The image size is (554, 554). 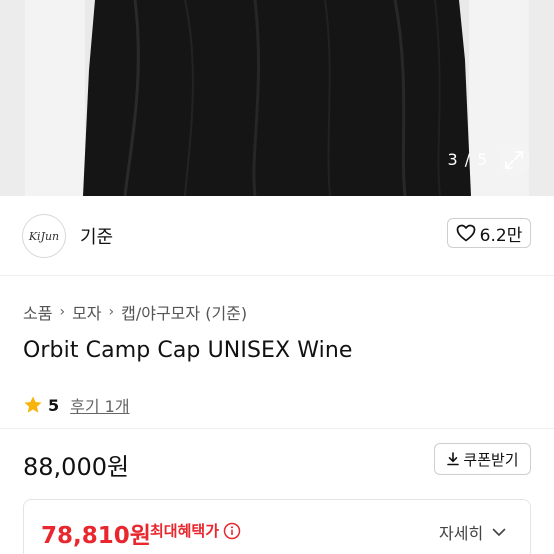 I want to click on breadcrumb: 소품 › 모자 › 캡/야구모자 (기준), so click(x=135, y=312).